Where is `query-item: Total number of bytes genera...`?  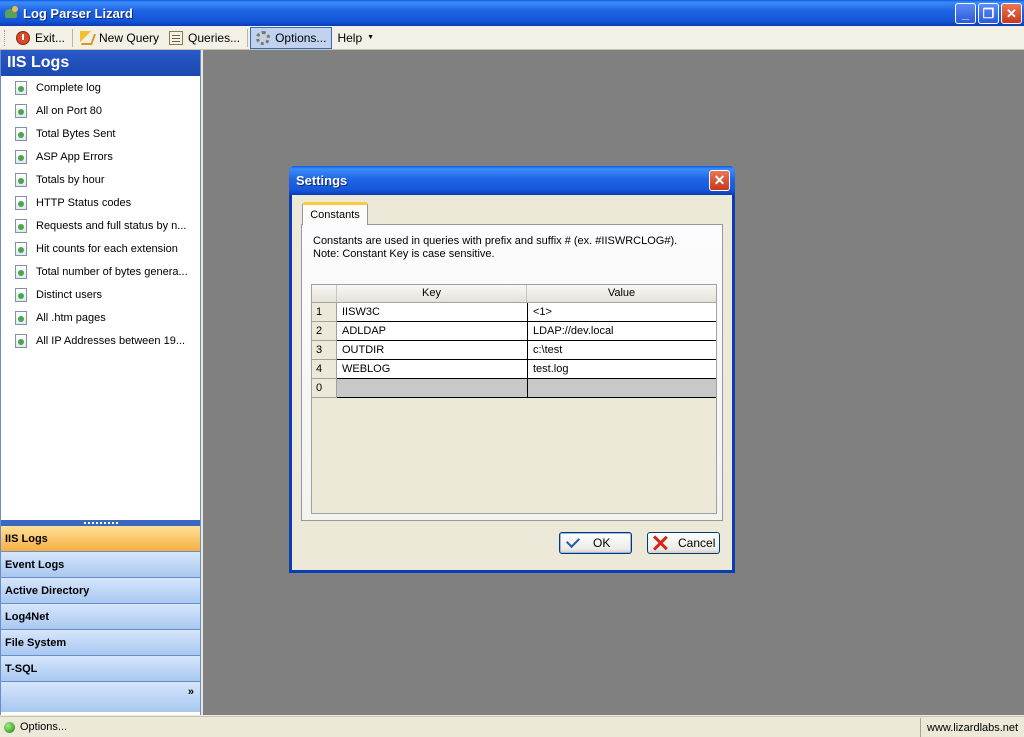 query-item: Total number of bytes genera... is located at coordinates (100, 271).